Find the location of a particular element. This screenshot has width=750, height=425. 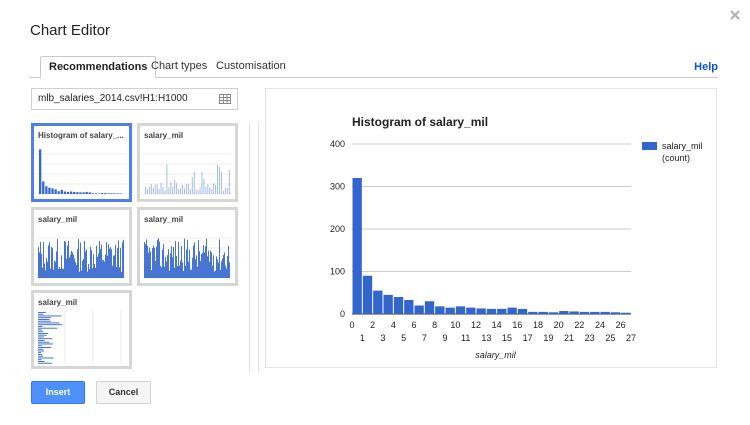

thumbnail-bar-horizontal: salary_mil is located at coordinates (81, 329).